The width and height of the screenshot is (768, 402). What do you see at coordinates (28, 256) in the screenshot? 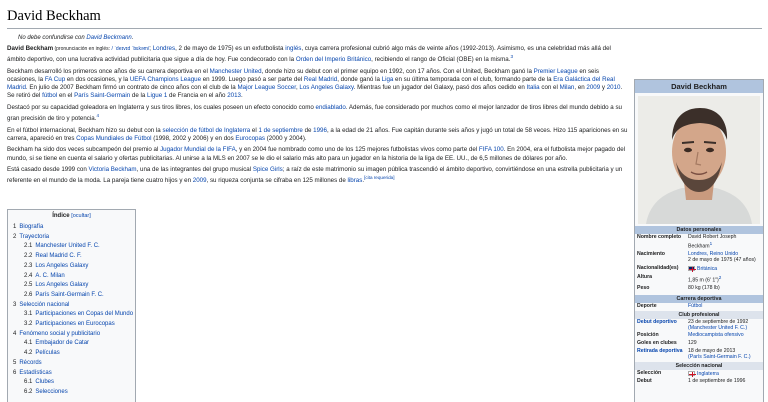
I see `toc-item-number: 2.2` at bounding box center [28, 256].